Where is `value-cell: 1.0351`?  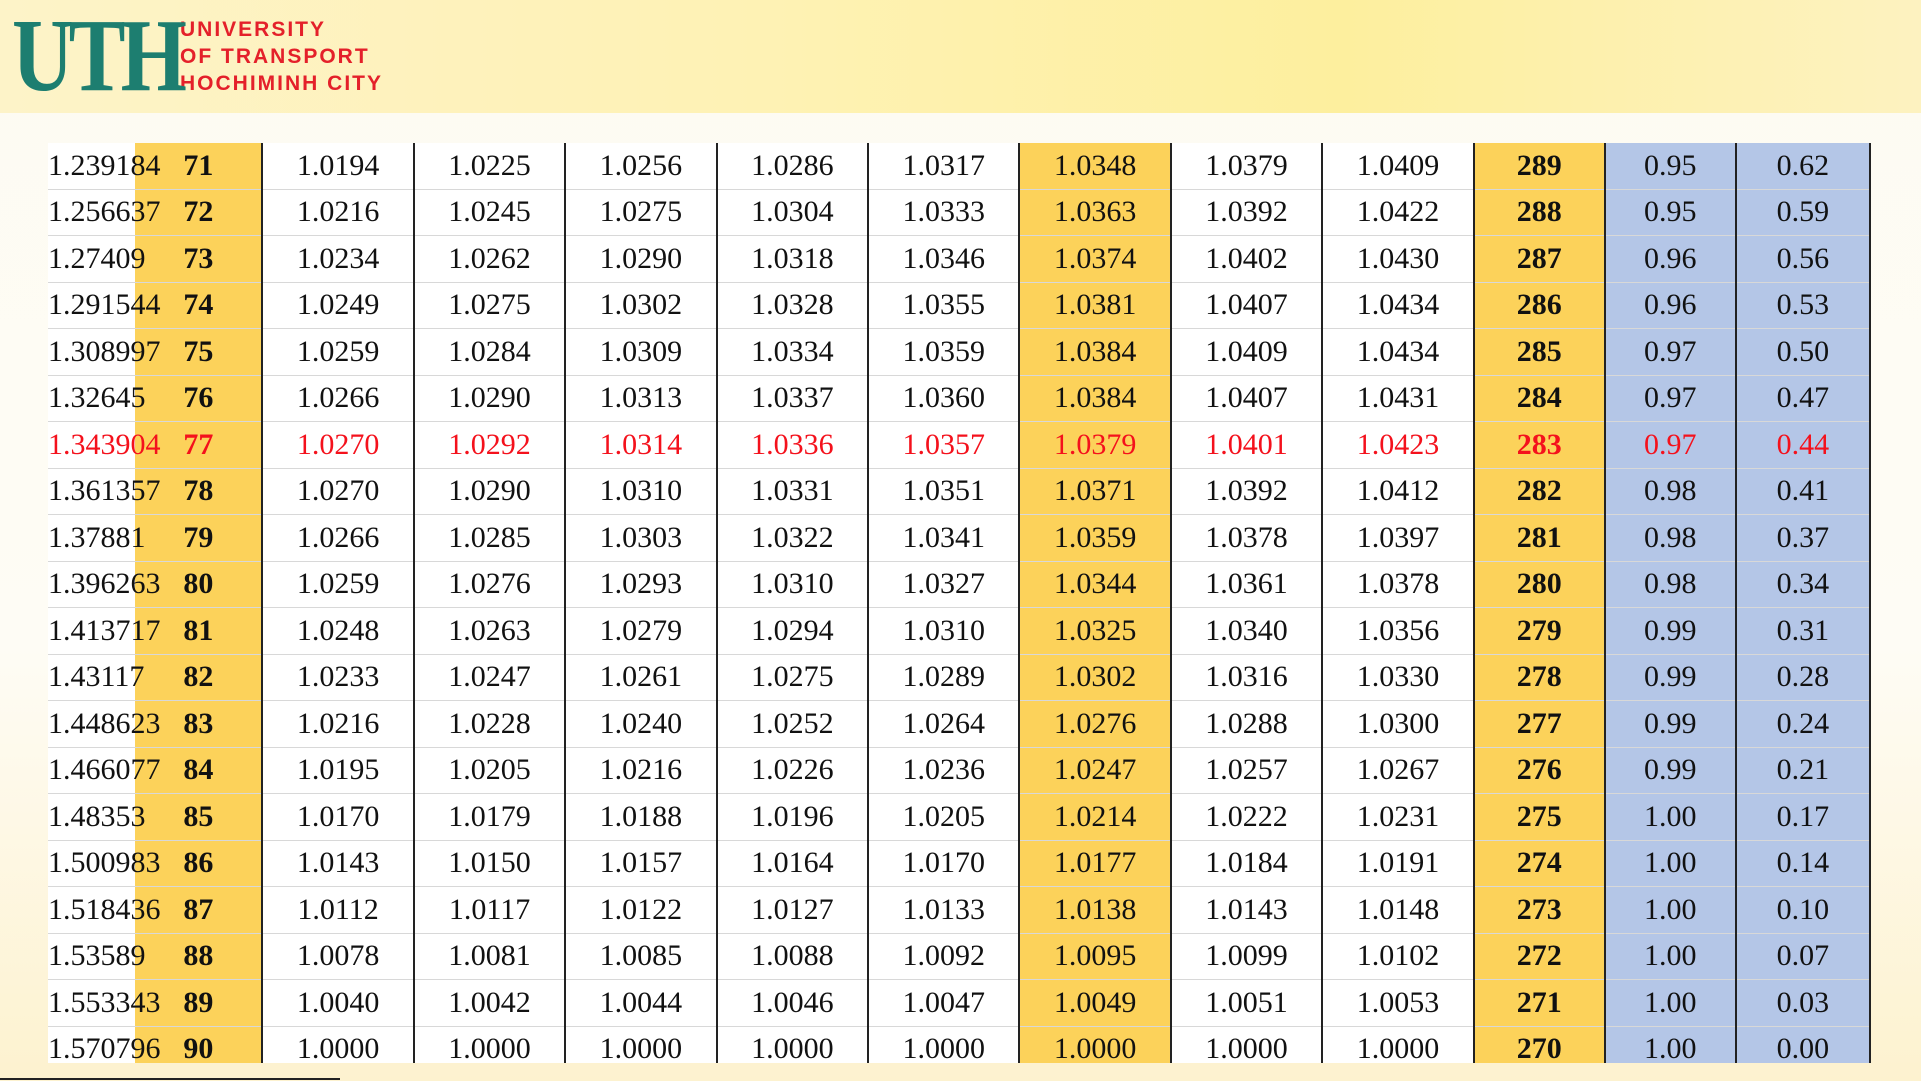 value-cell: 1.0351 is located at coordinates (944, 491).